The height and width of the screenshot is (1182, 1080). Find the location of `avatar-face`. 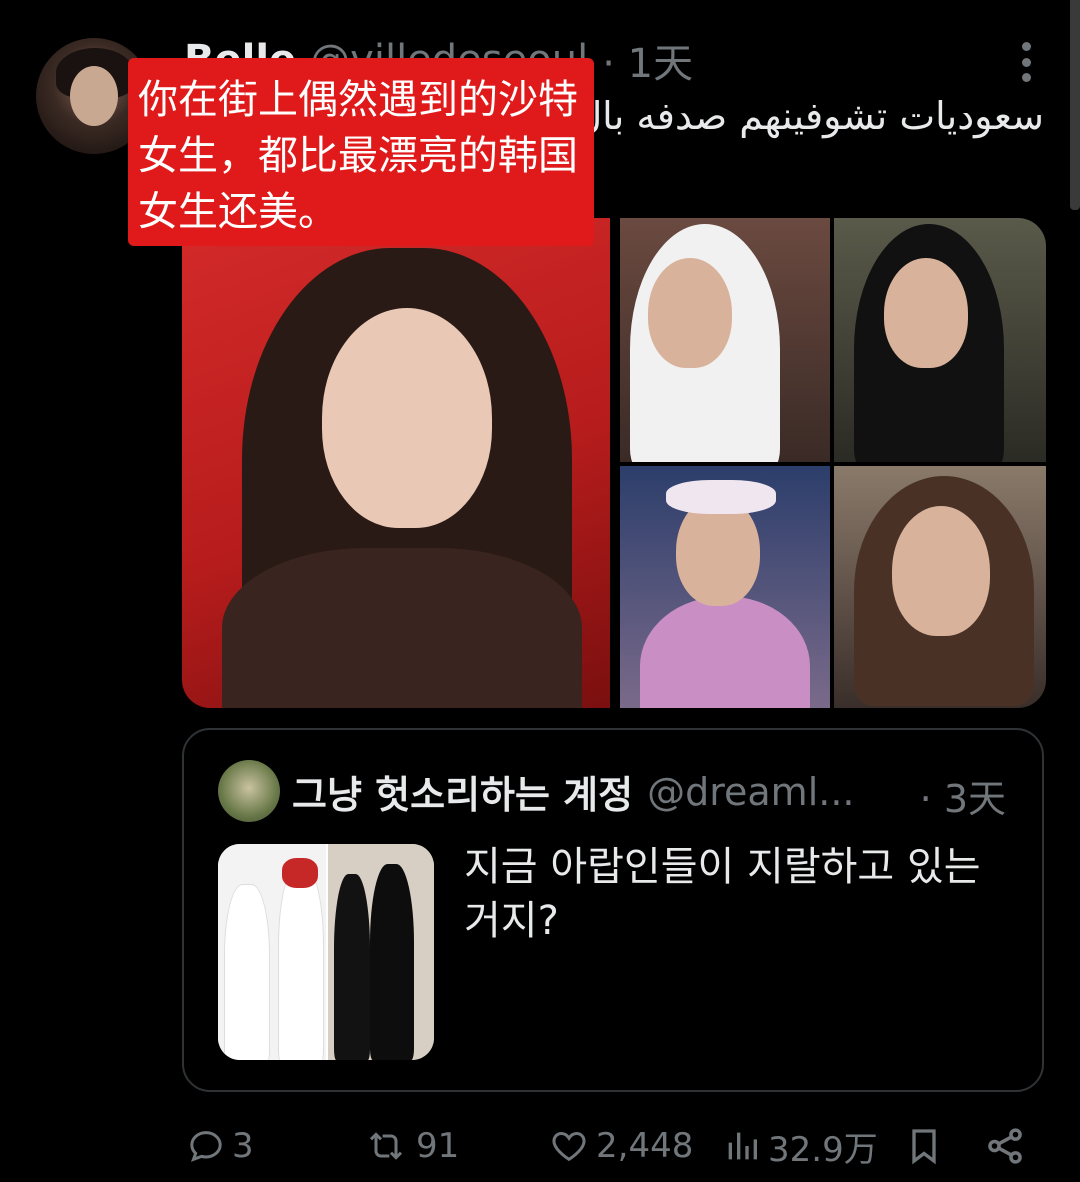

avatar-face is located at coordinates (94, 96).